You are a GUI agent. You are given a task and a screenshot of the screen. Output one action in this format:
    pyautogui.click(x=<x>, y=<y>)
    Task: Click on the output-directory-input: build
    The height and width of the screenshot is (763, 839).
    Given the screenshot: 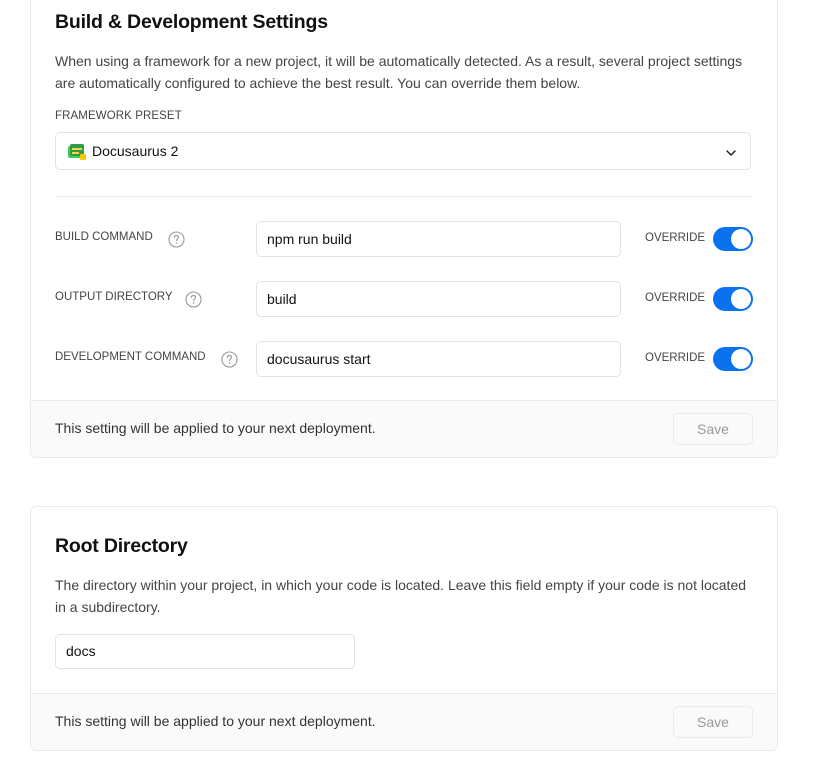 What is the action you would take?
    pyautogui.click(x=438, y=299)
    